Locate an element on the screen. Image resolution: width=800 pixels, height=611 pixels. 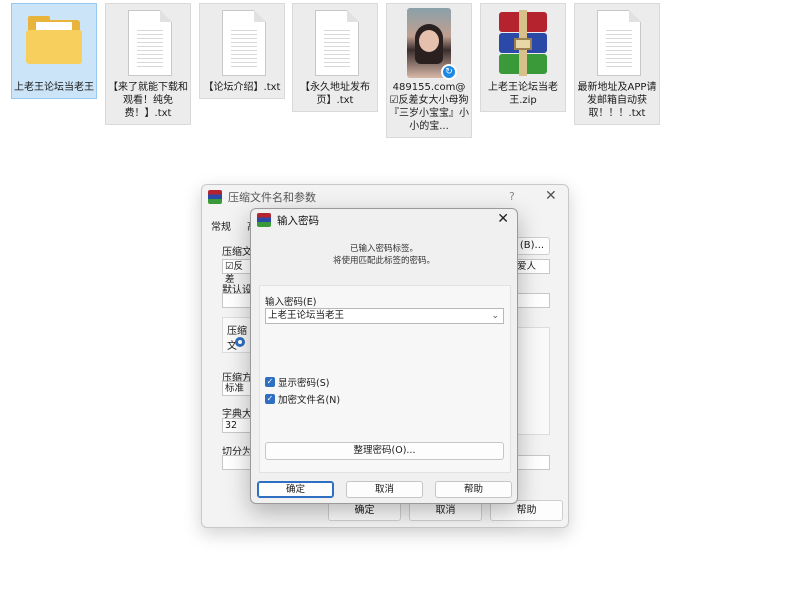
info-line-1: 已输入密码标签。 is located at coordinates (383, 249).